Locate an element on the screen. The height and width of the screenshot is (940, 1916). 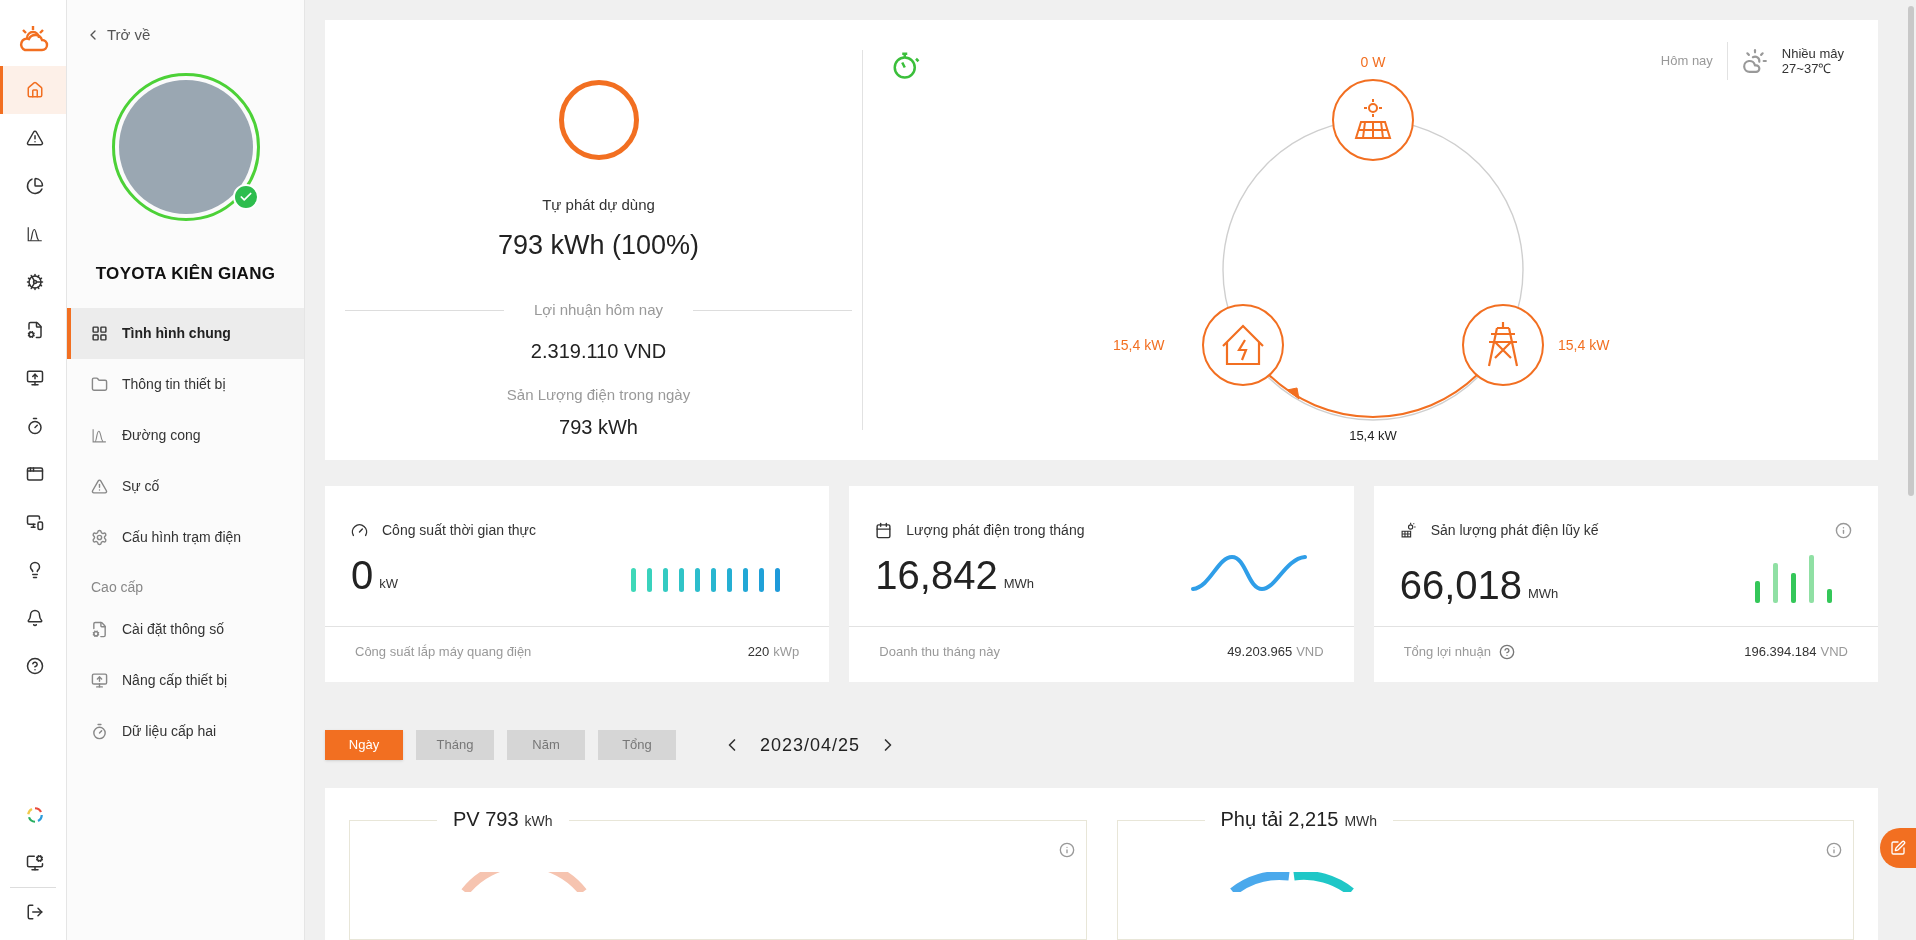
settings-icon is located at coordinates (99, 537).